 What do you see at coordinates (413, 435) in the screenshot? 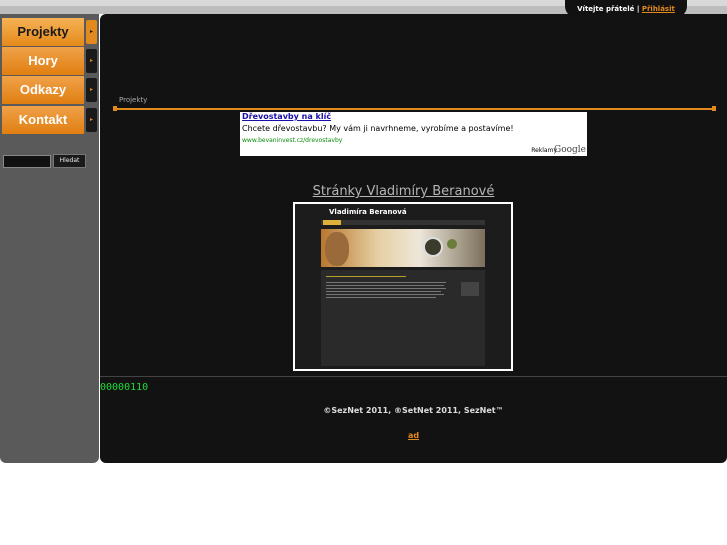
I see `ad-link: ad` at bounding box center [413, 435].